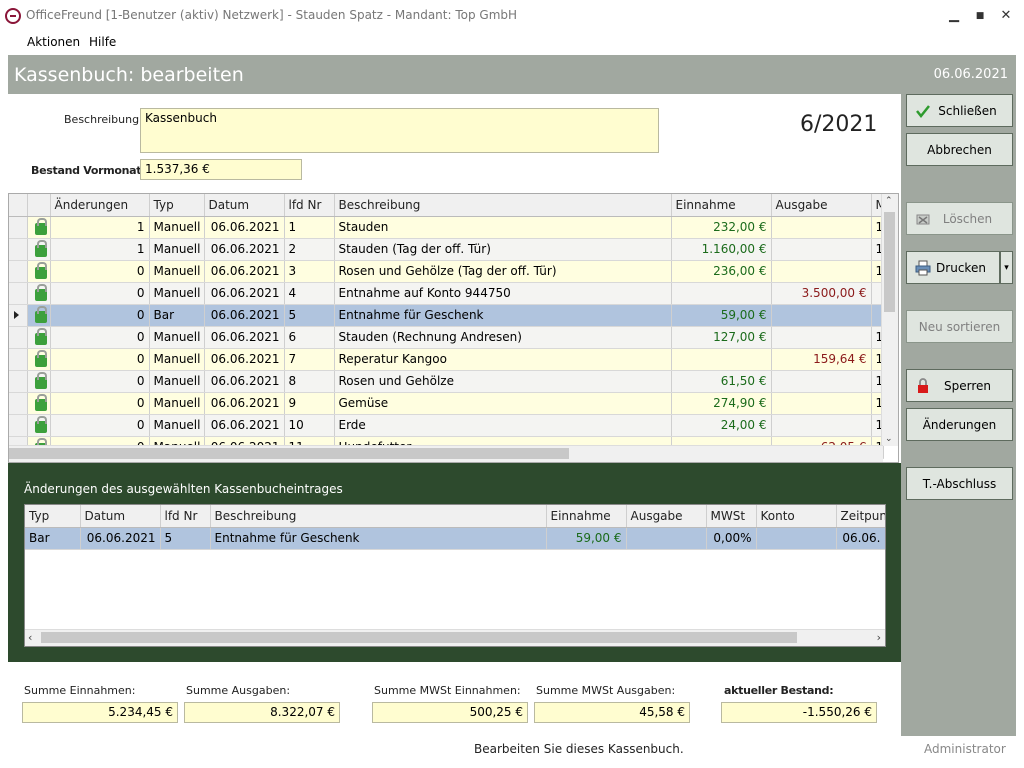  I want to click on changes-header-lfd-nr: lfd Nr, so click(185, 516).